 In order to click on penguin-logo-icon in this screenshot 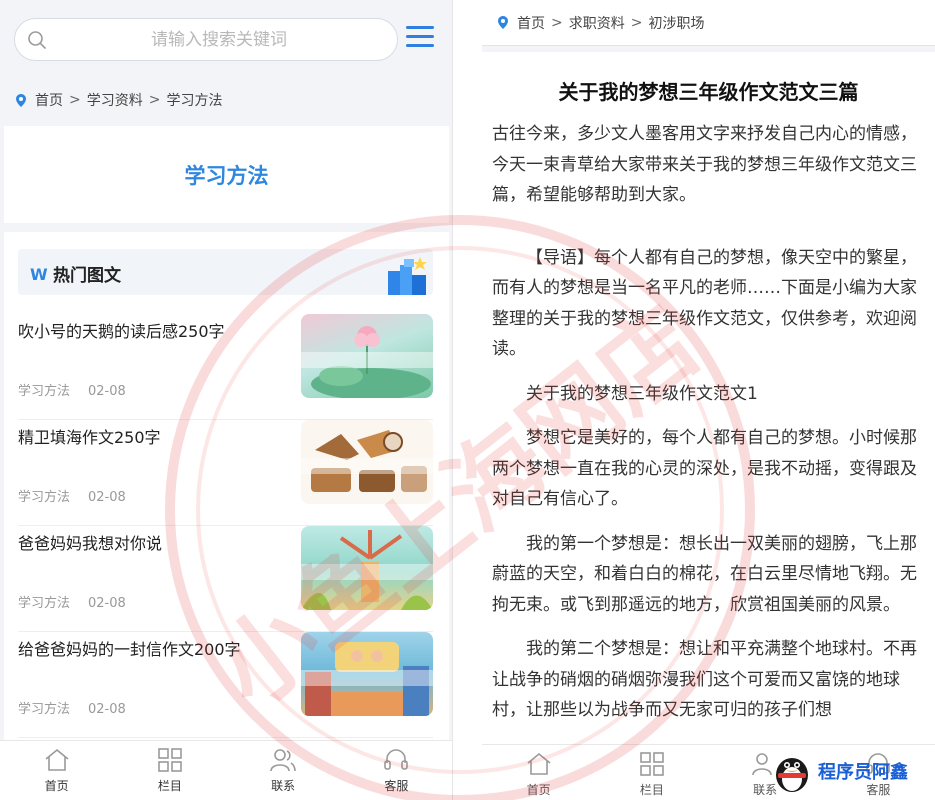, I will do `click(792, 775)`.